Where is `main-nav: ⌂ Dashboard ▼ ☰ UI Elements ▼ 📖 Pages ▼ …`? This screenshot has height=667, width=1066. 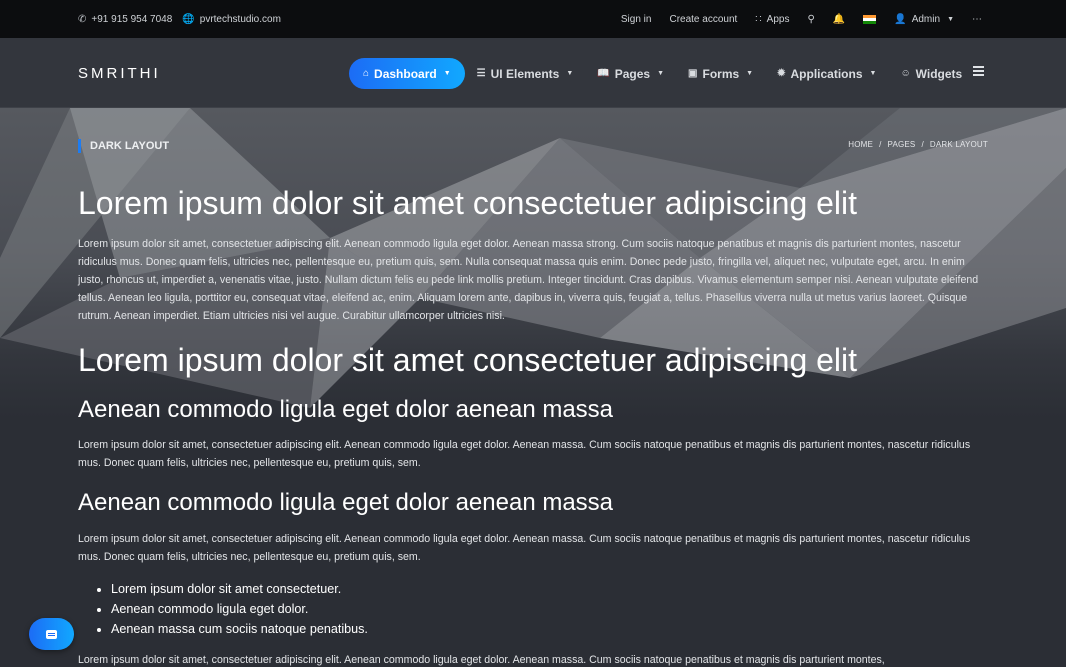
main-nav: ⌂ Dashboard ▼ ☰ UI Elements ▼ 📖 Pages ▼ … is located at coordinates (661, 73).